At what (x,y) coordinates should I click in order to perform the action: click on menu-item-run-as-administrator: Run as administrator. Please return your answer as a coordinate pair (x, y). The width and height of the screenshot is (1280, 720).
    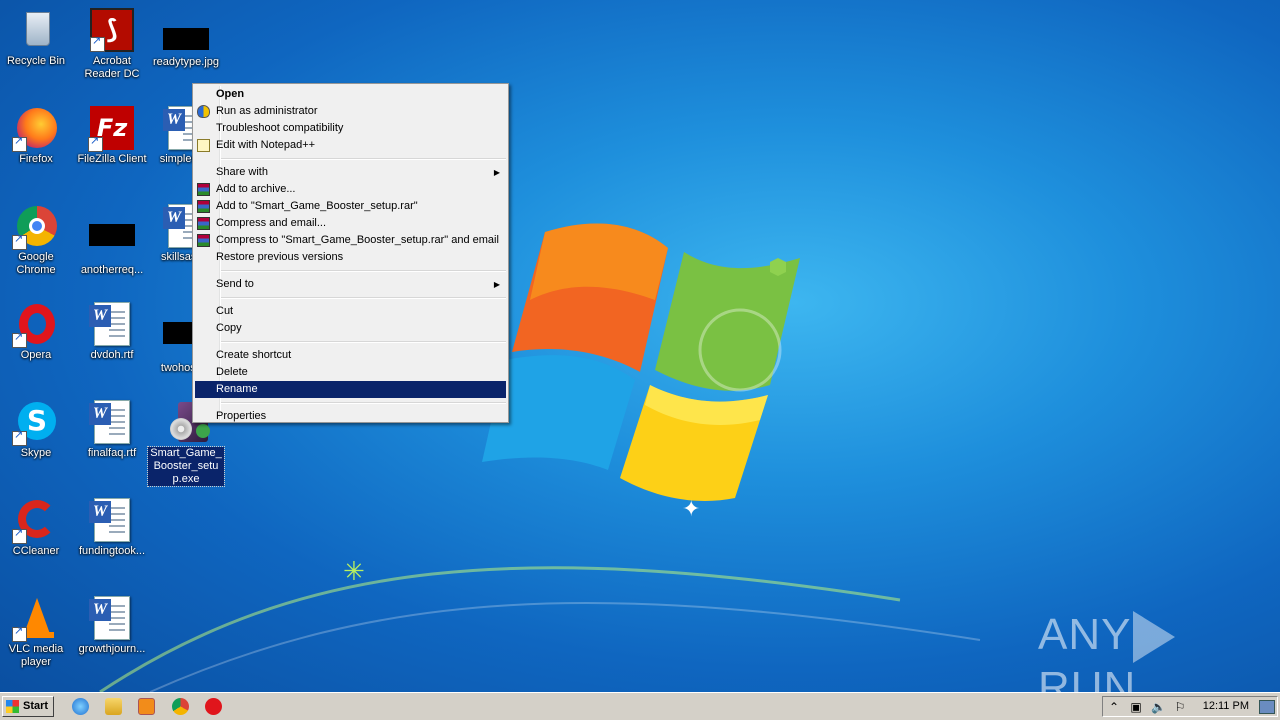
    Looking at the image, I should click on (350, 111).